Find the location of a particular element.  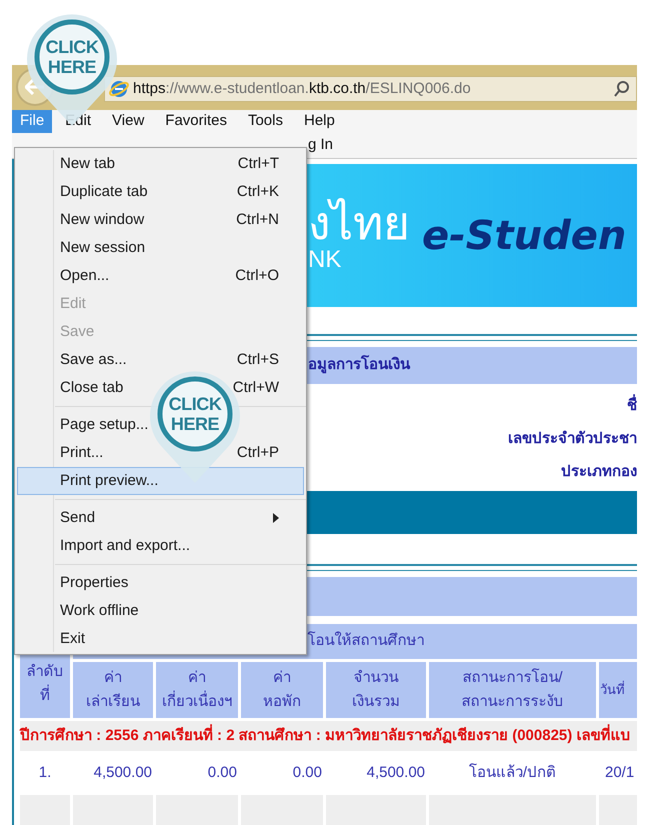

url-text: ://www.e-studentloan. is located at coordinates (237, 88).